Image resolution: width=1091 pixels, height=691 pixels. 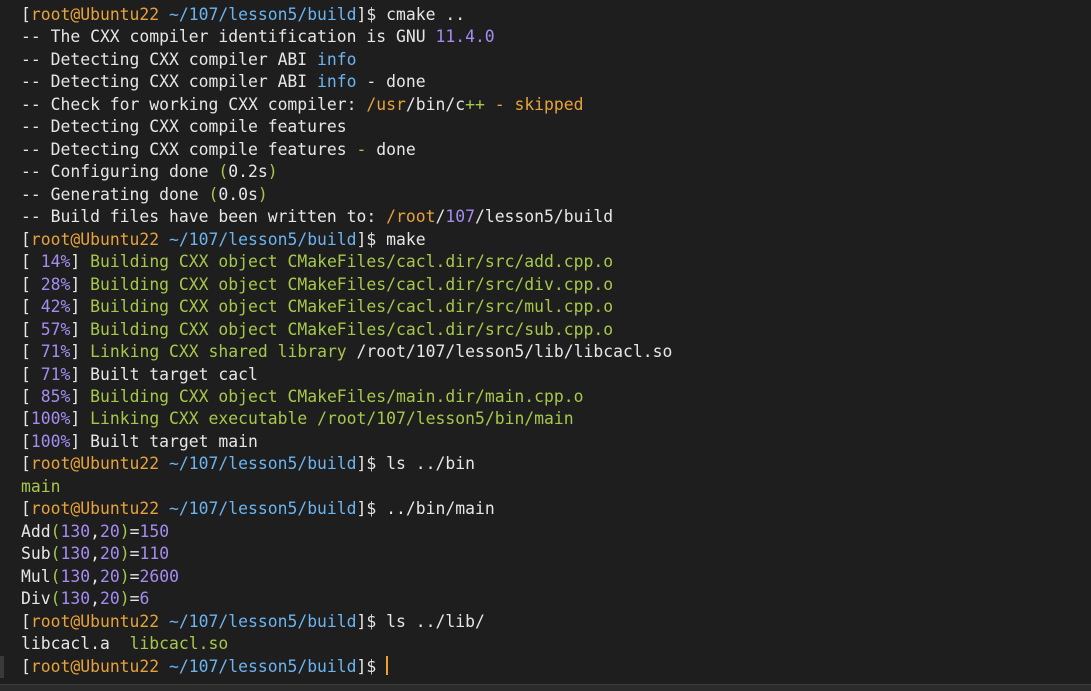 I want to click on terminal-line: -- Detecting CXX compiler ABI info, so click(x=556, y=60).